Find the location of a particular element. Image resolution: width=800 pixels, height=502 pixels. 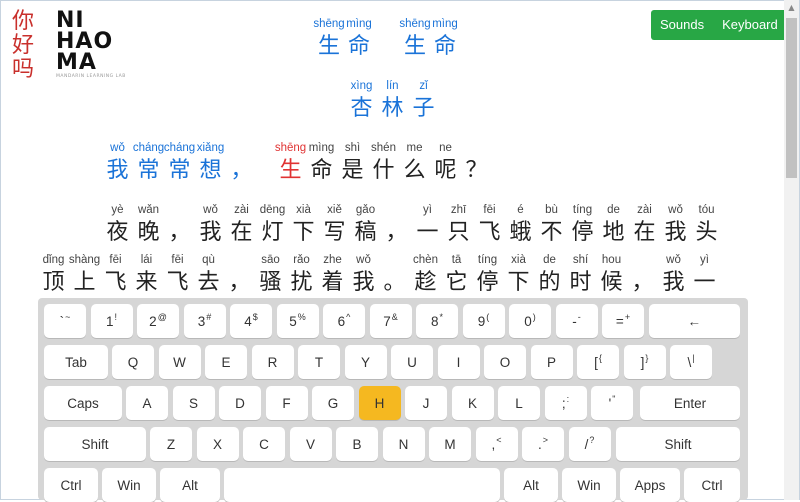

key-symbol: -- is located at coordinates (576, 321).